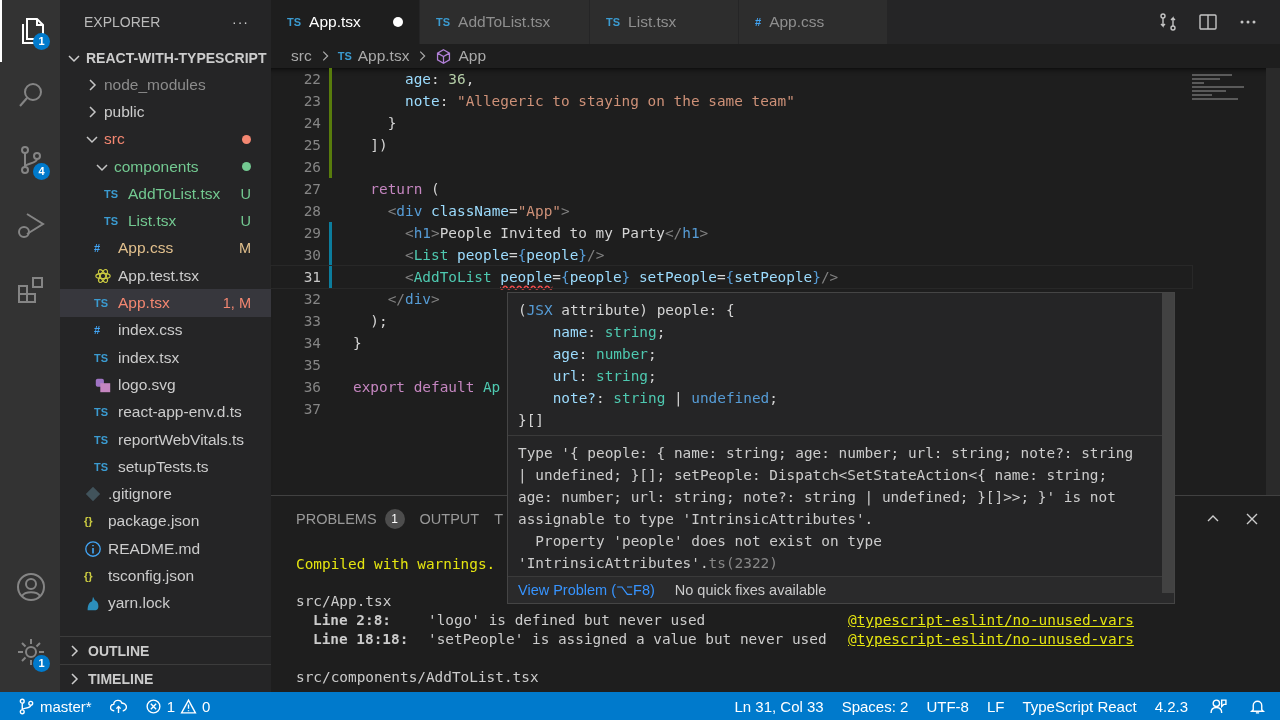 The height and width of the screenshot is (720, 1280). What do you see at coordinates (439, 79) in the screenshot?
I see `code-line: age: 36,` at bounding box center [439, 79].